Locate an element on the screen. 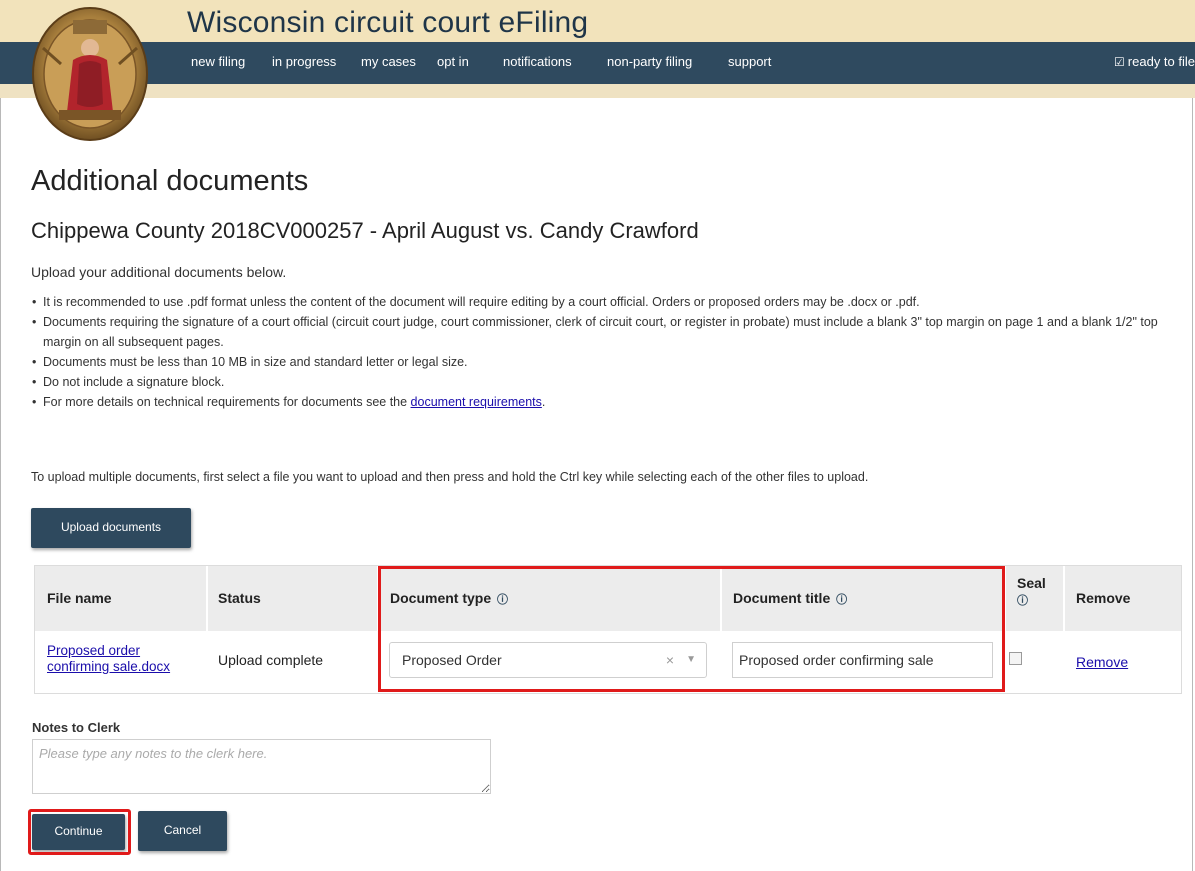 The width and height of the screenshot is (1195, 871). ready-to-file-link: ☑ ready to file is located at coordinates (1154, 63).